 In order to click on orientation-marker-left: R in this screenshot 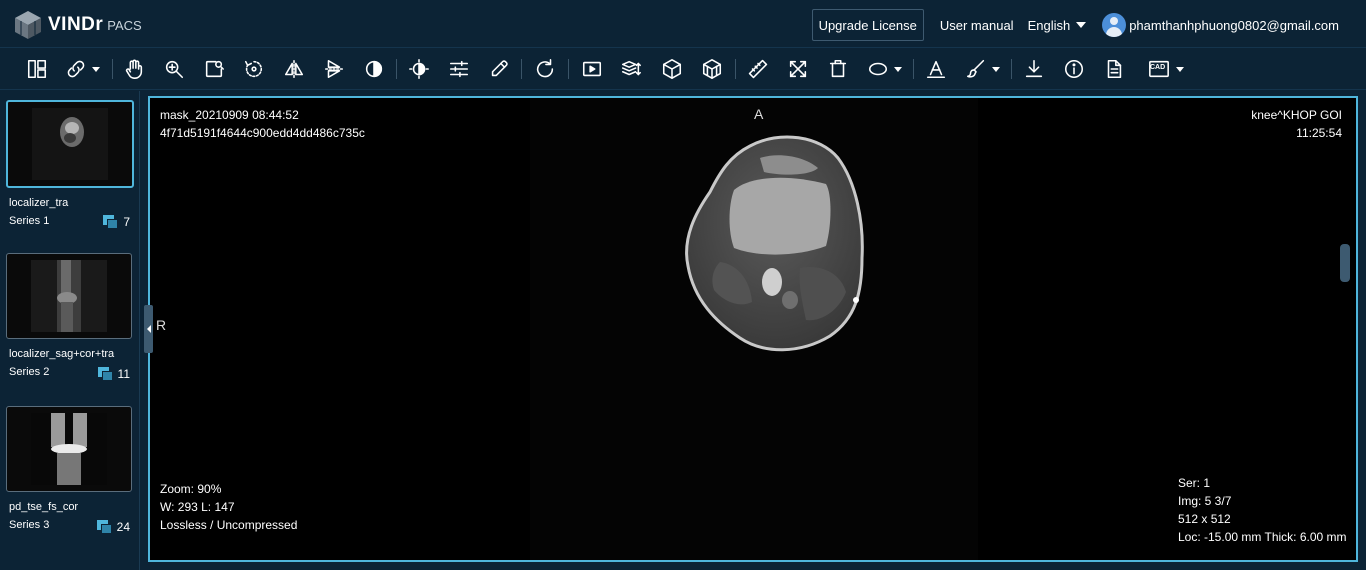, I will do `click(161, 325)`.